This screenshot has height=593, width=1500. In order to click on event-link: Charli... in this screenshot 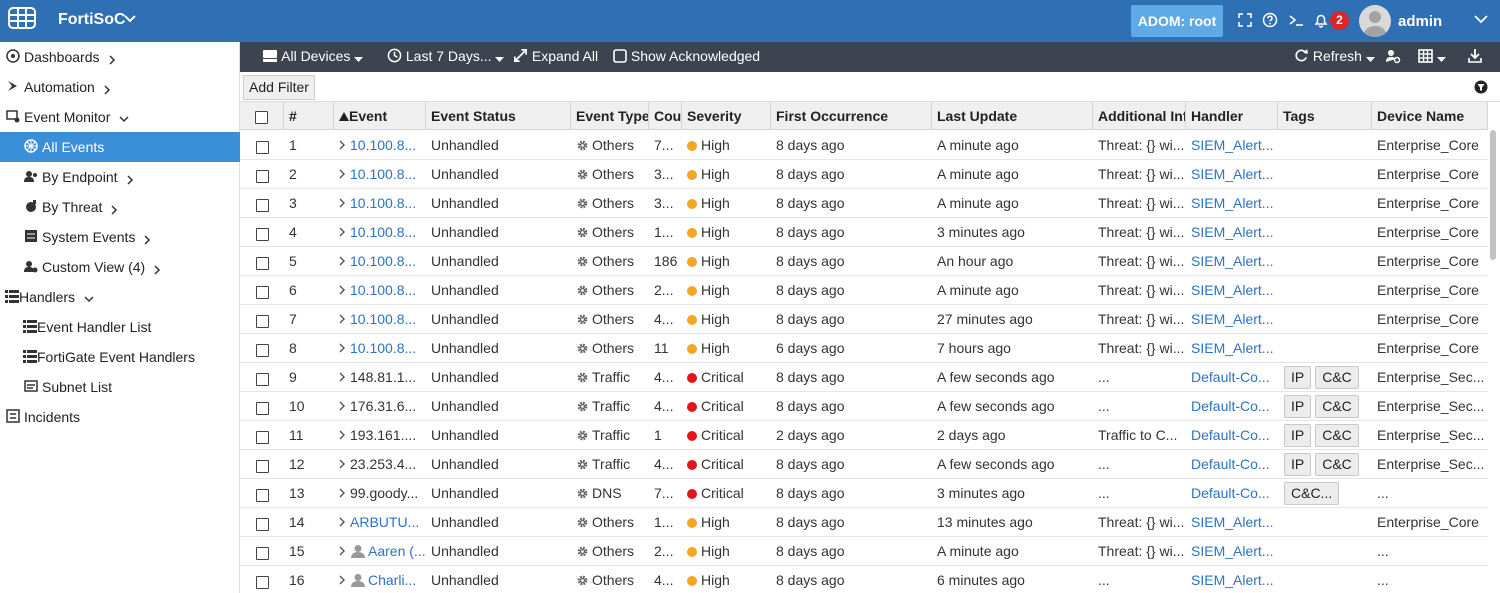, I will do `click(392, 580)`.